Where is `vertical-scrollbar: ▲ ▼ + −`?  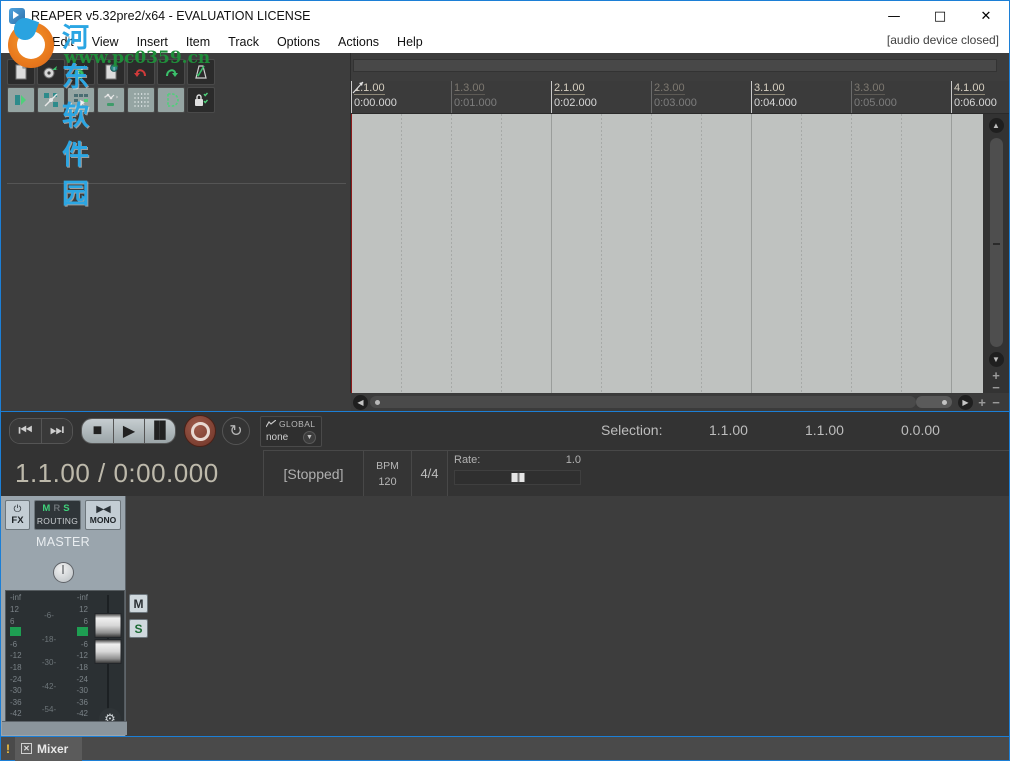 vertical-scrollbar: ▲ ▼ + − is located at coordinates (996, 254).